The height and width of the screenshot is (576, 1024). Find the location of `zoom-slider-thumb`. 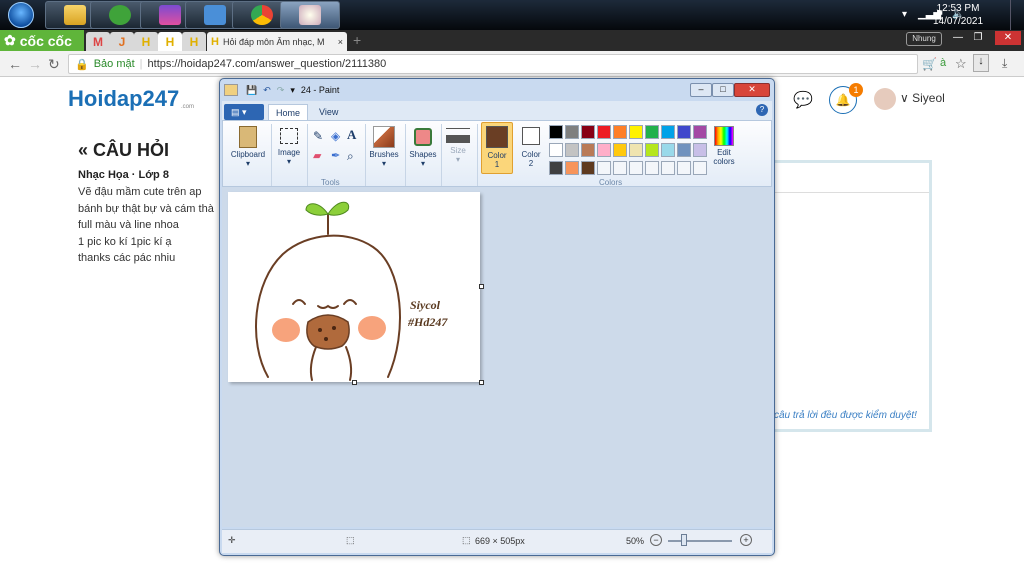

zoom-slider-thumb is located at coordinates (684, 540).